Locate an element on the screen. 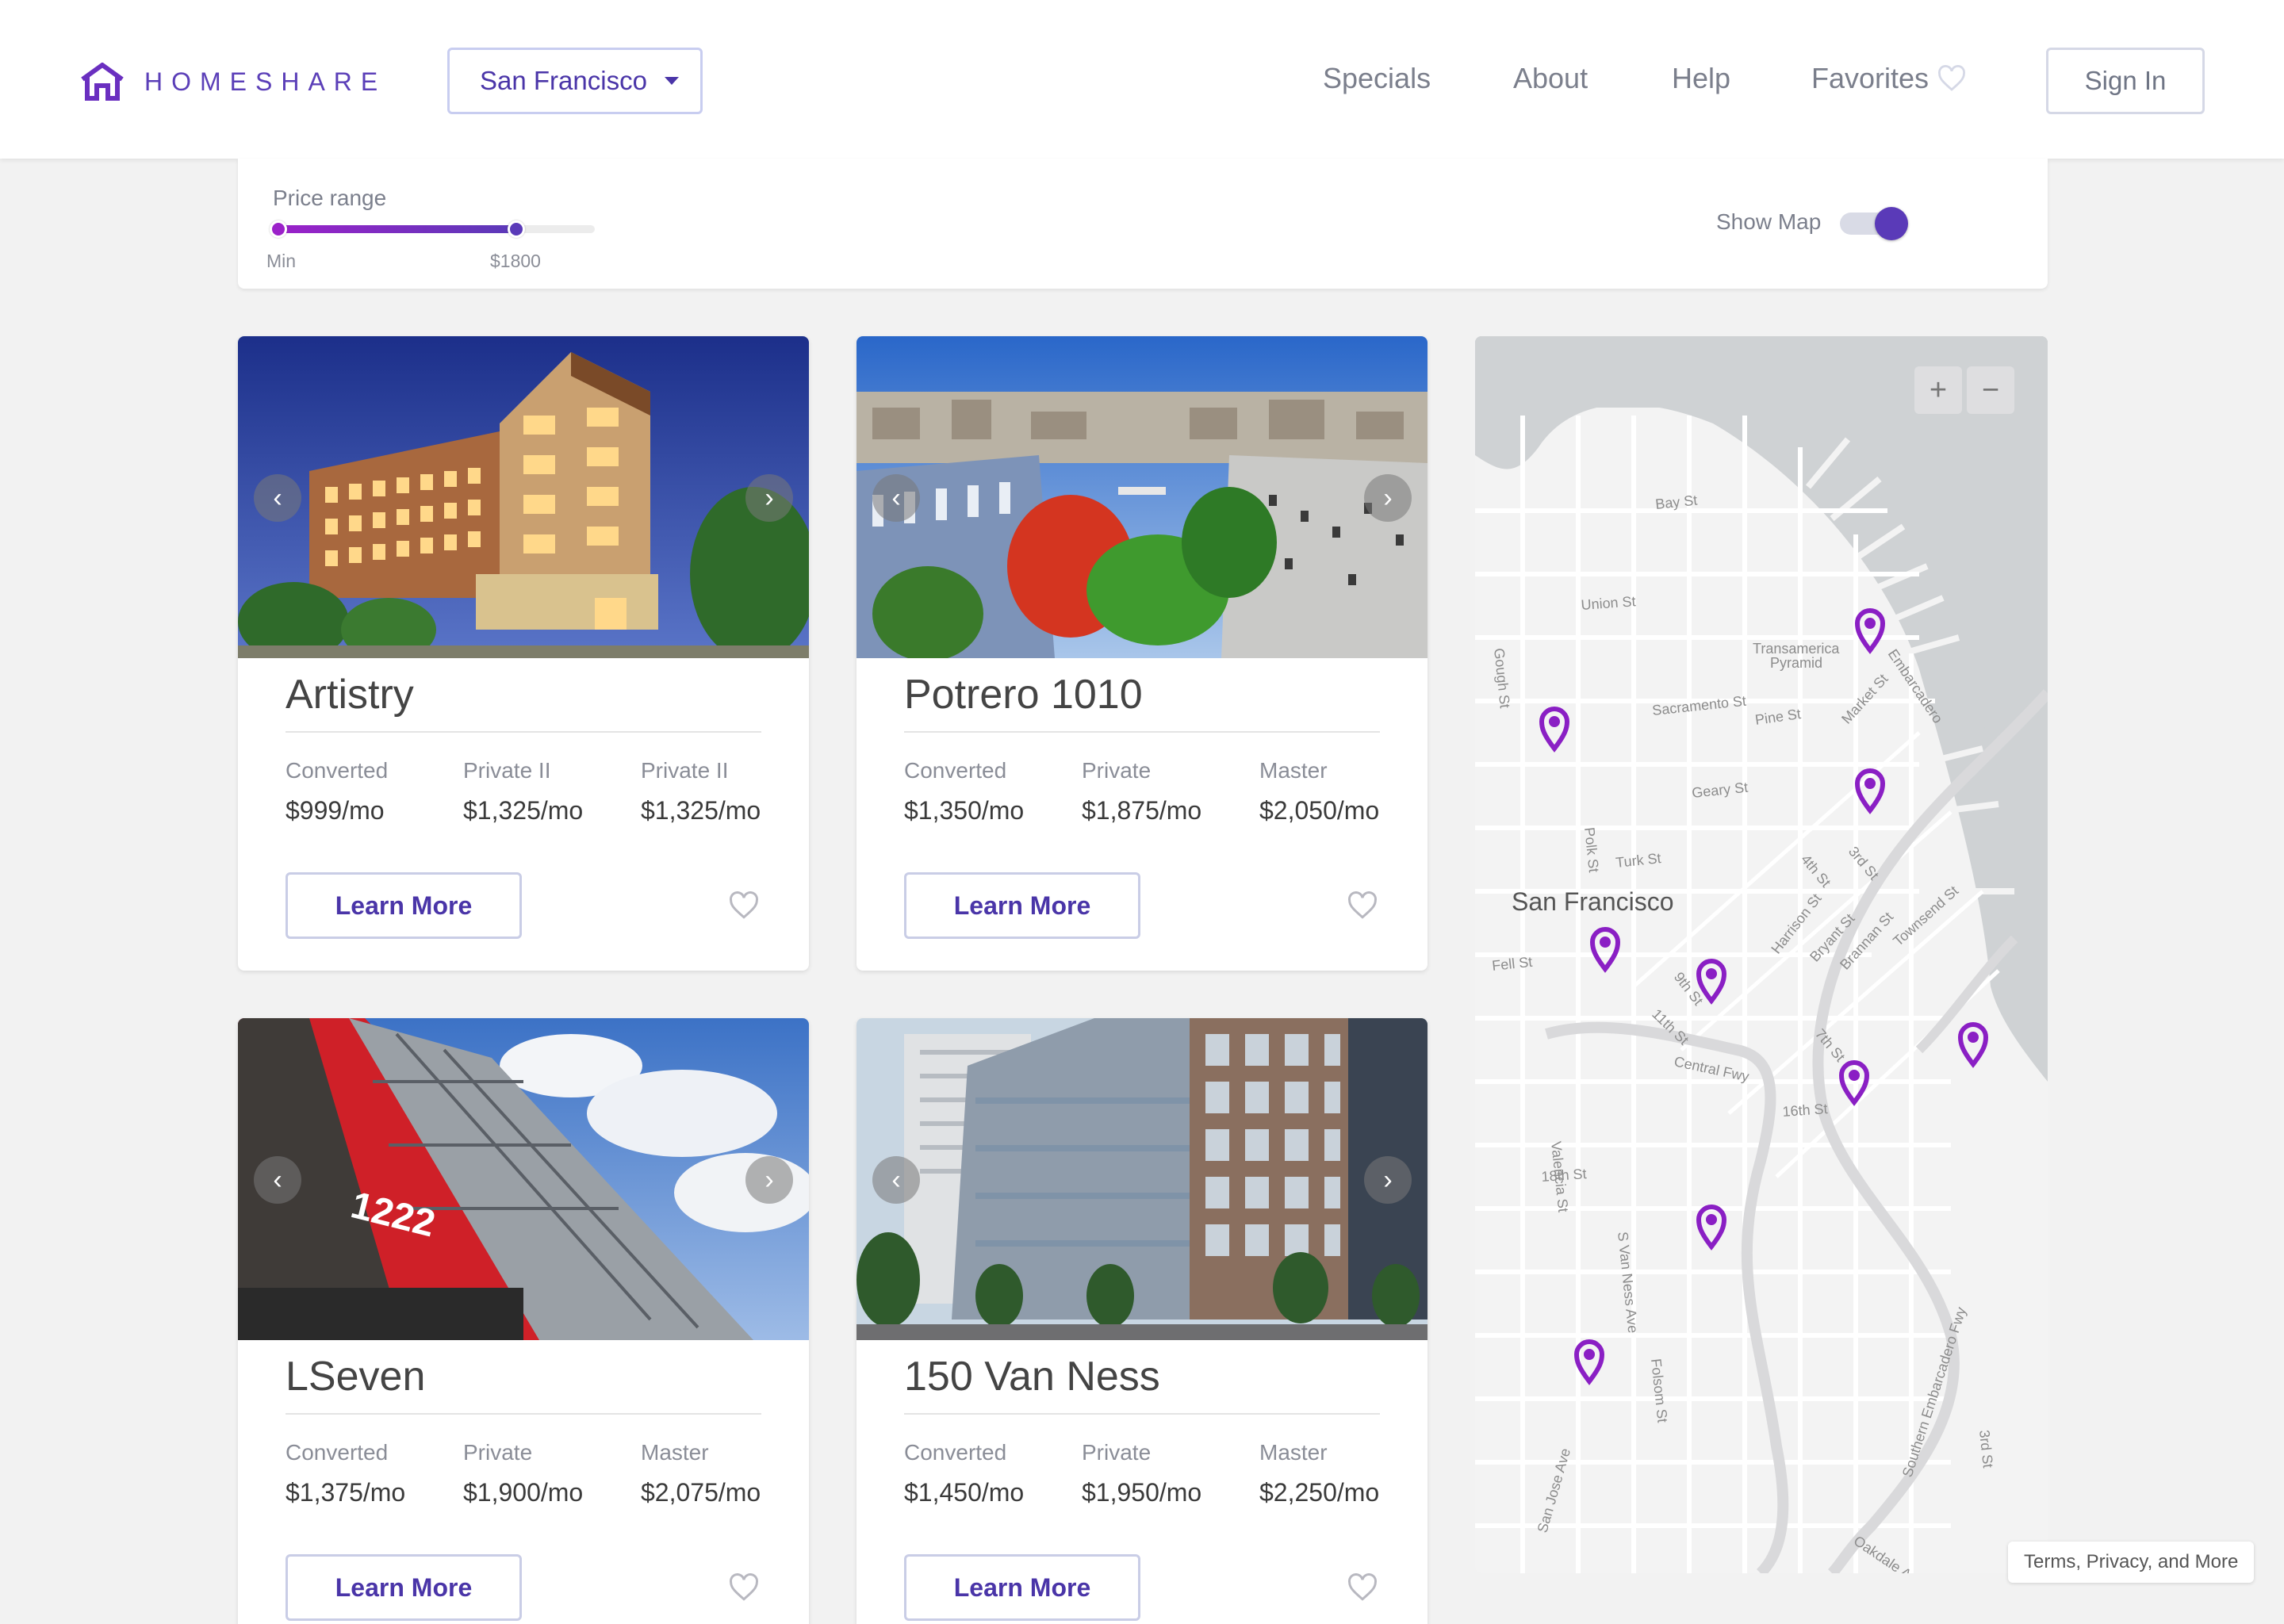 This screenshot has height=1624, width=2284. nav-favorites: Favorites is located at coordinates (1889, 78).